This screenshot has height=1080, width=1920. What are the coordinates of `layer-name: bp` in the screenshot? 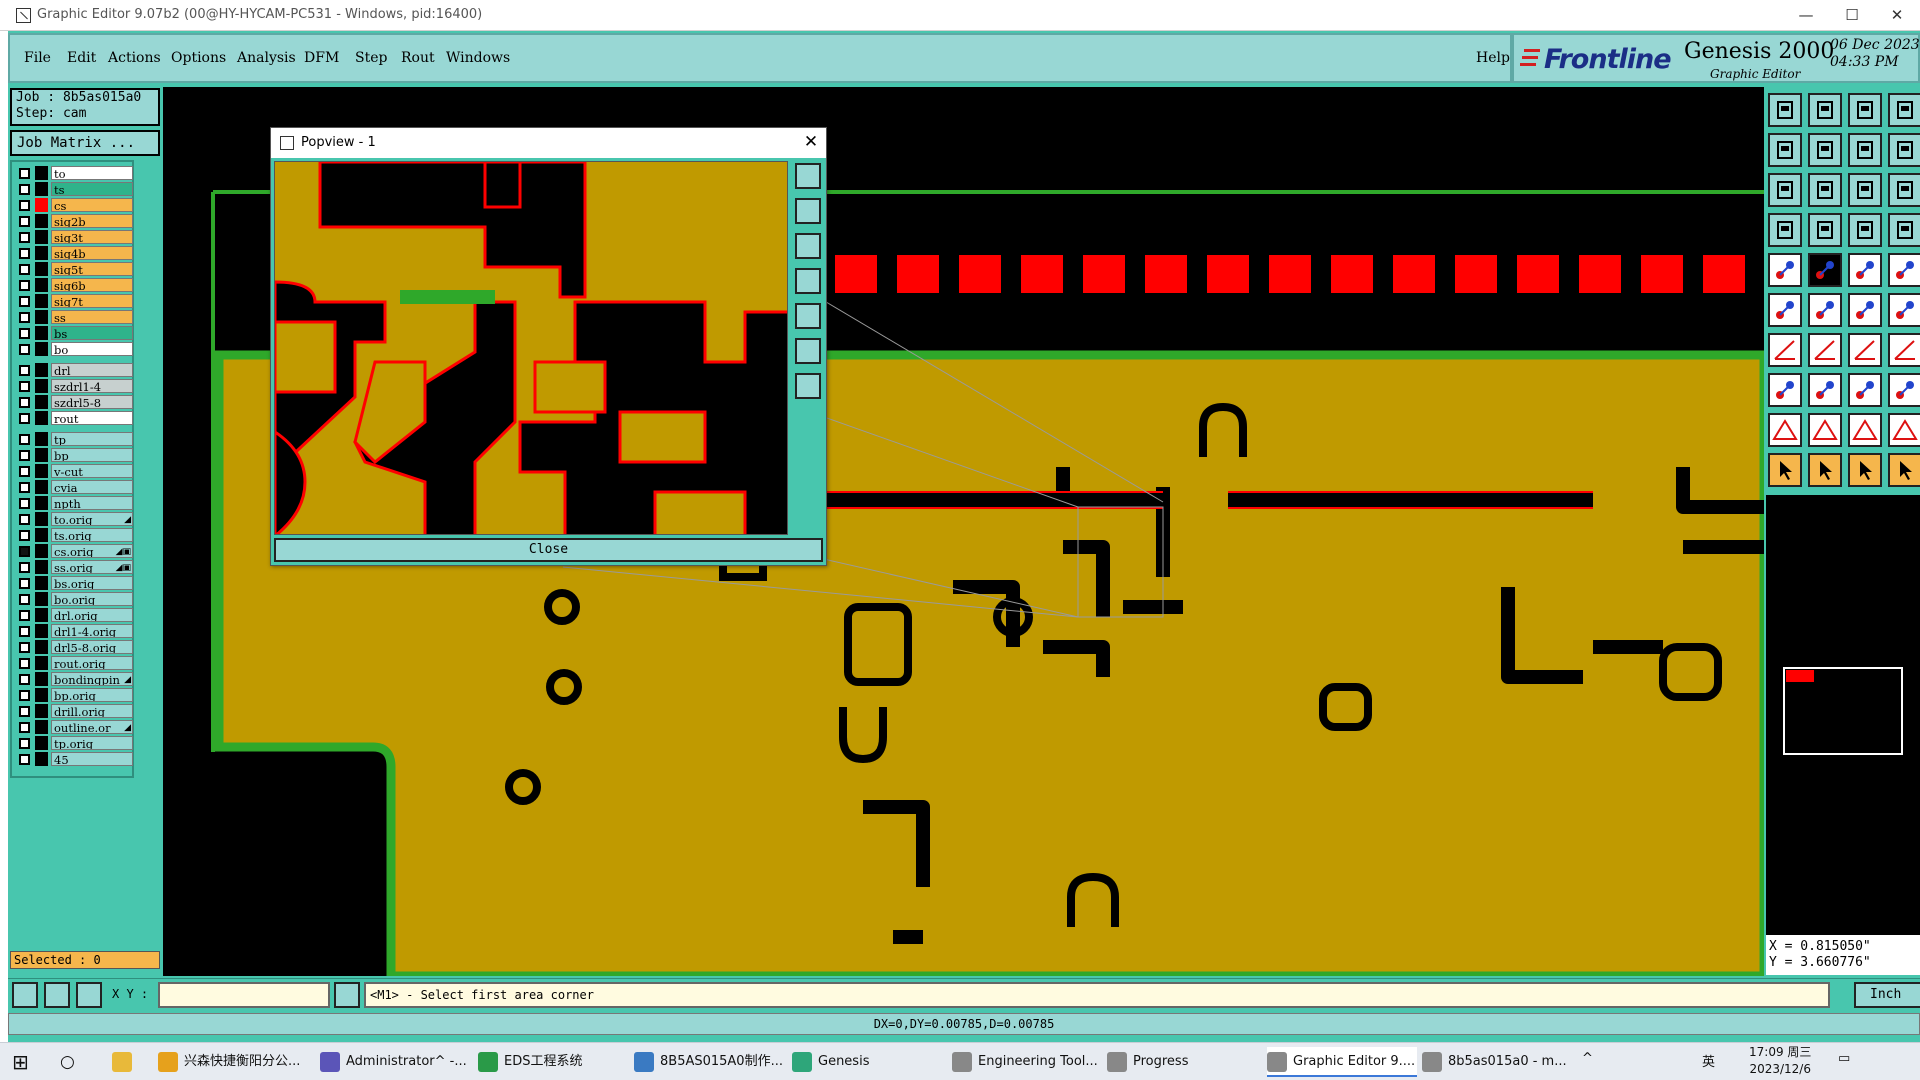 It's located at (92, 455).